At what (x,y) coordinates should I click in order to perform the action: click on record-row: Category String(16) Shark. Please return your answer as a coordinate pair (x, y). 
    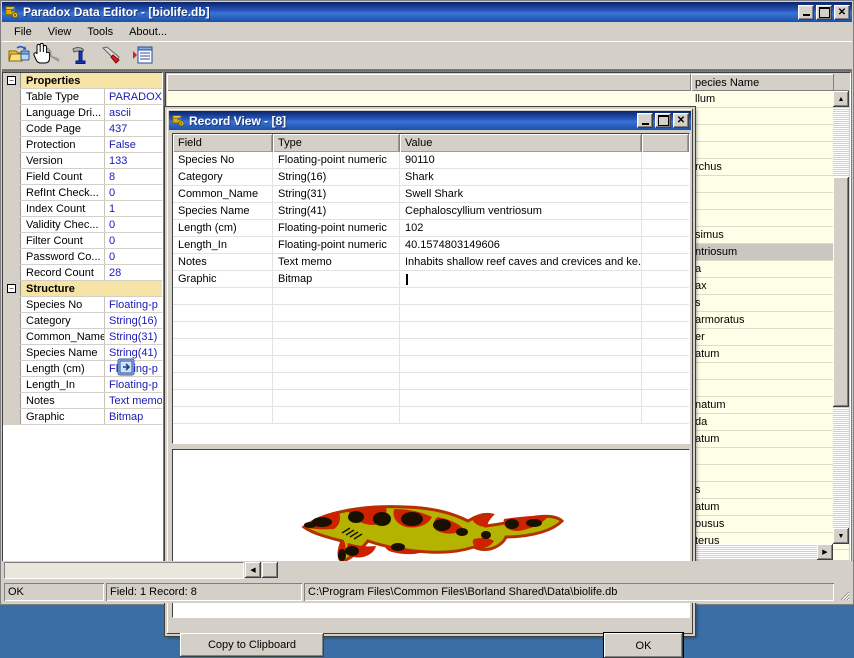
    Looking at the image, I should click on (431, 177).